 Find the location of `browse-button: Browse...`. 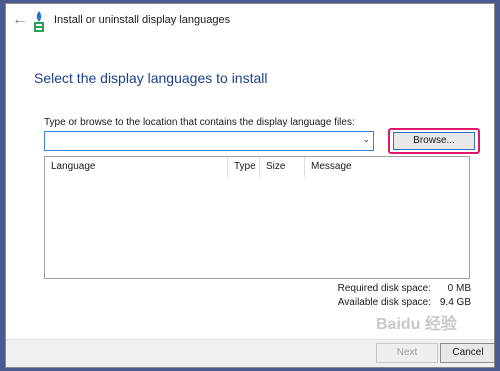

browse-button: Browse... is located at coordinates (434, 141).